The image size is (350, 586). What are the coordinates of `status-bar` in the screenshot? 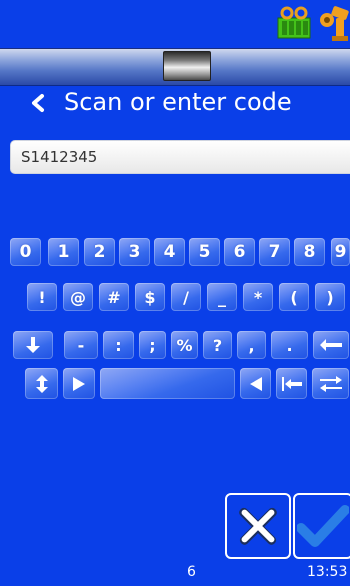 It's located at (175, 24).